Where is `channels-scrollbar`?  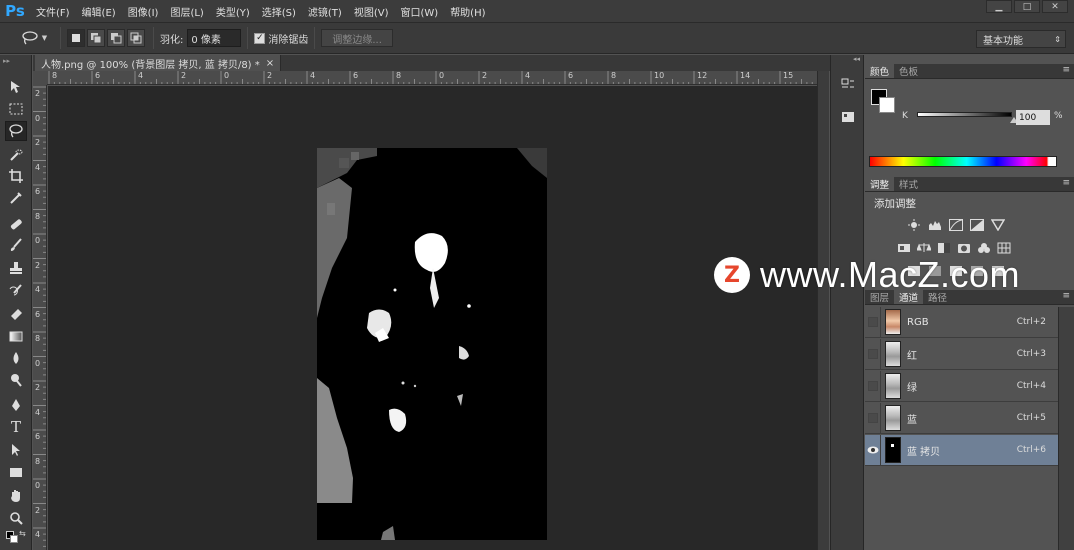
channels-scrollbar is located at coordinates (1066, 428).